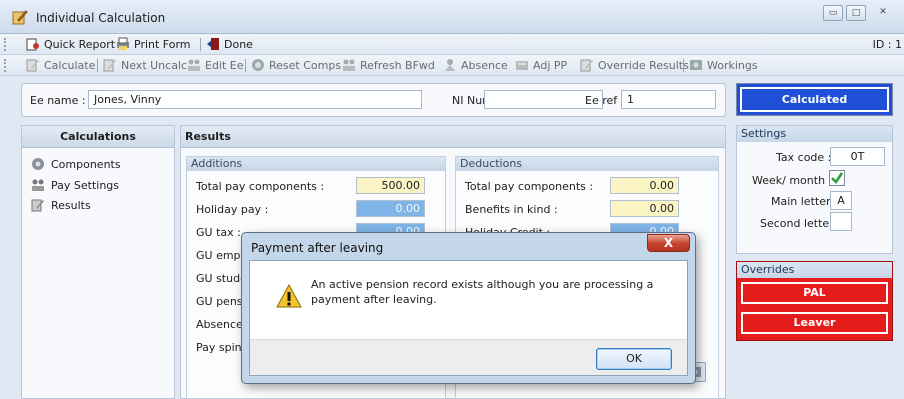  I want to click on window-title: Individual Calculation, so click(101, 18).